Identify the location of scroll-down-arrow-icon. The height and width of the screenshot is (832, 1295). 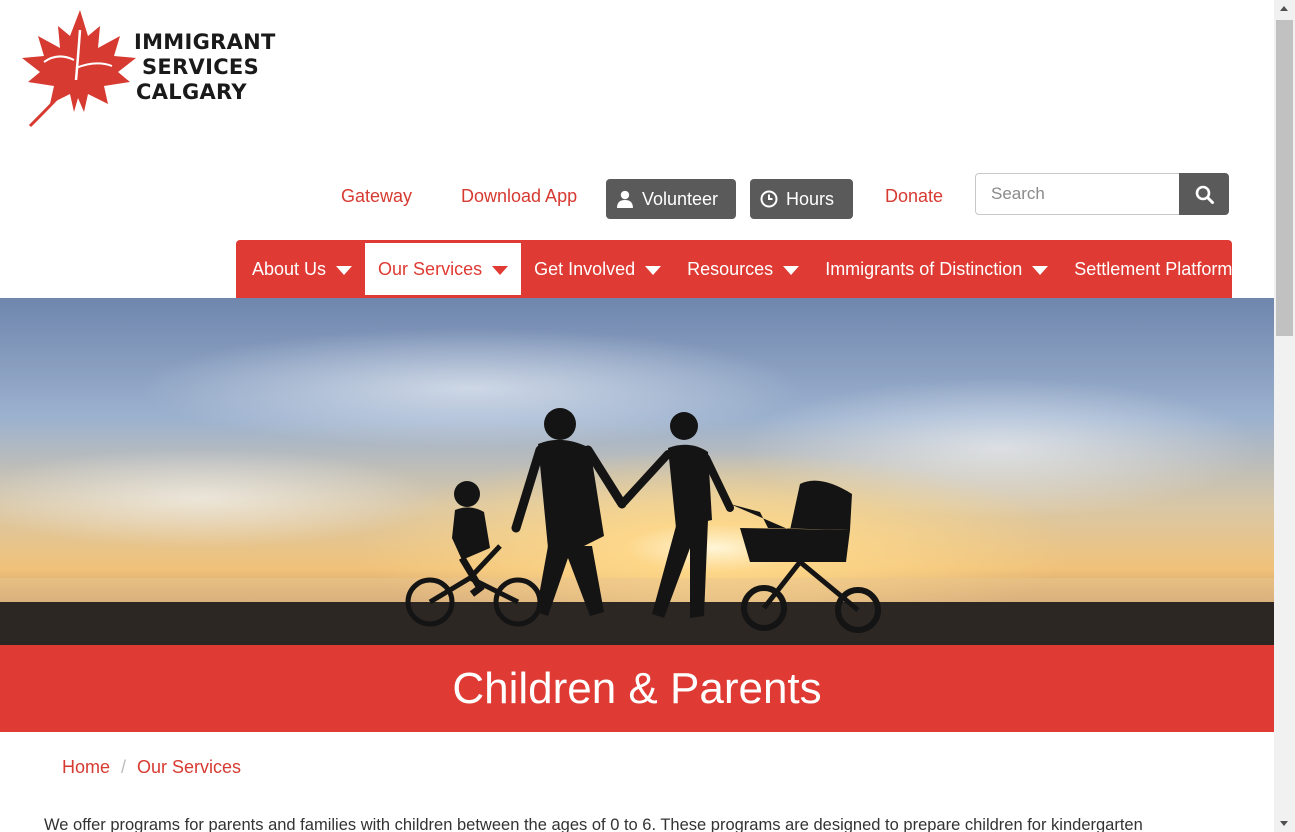
(1284, 823).